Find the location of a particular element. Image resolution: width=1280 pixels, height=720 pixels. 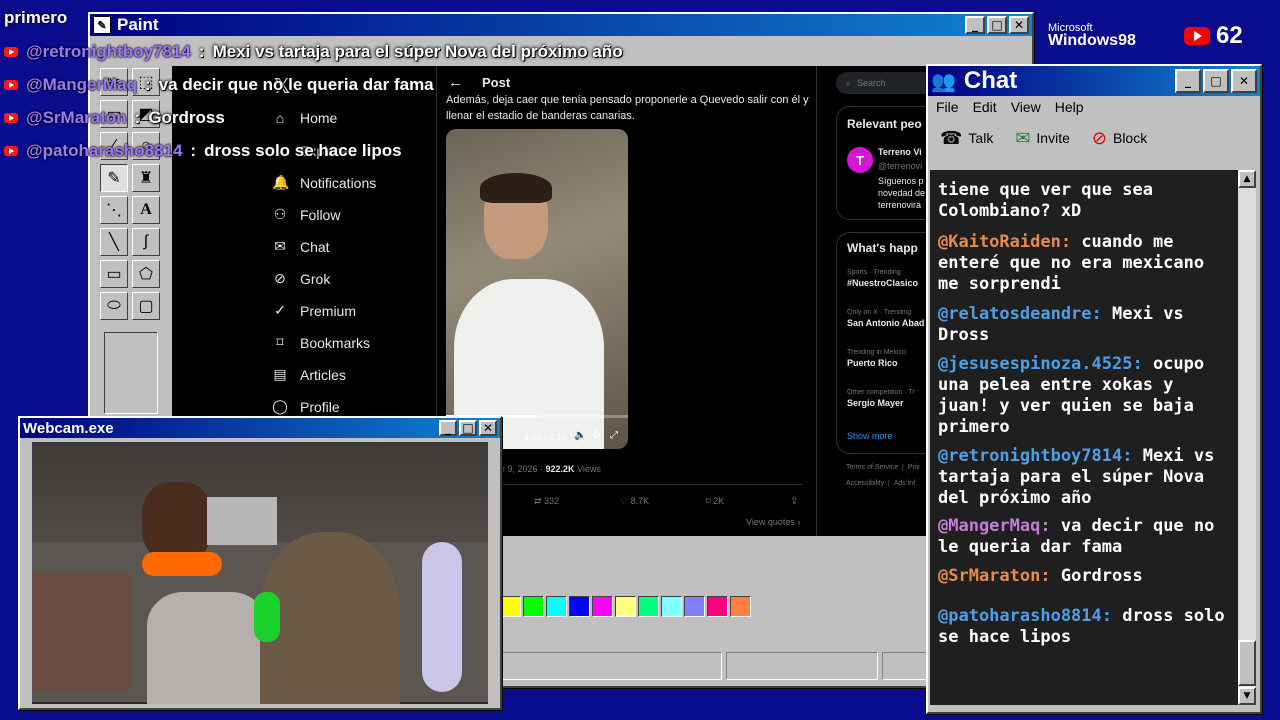

menu-file: File is located at coordinates (947, 107).